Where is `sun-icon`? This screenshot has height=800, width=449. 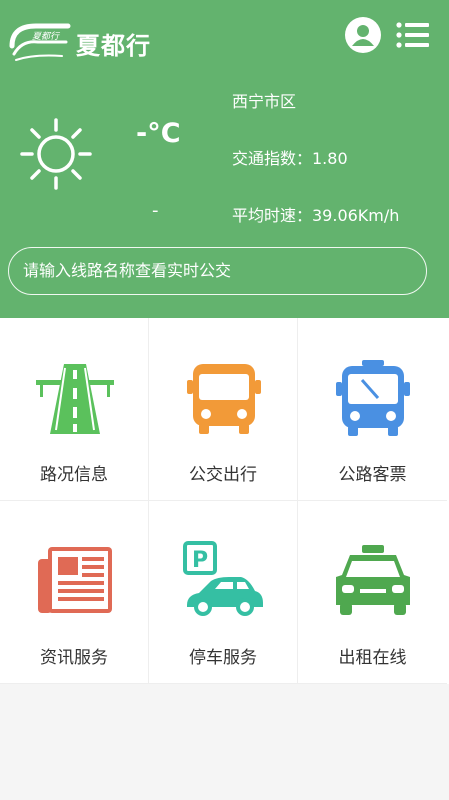
sun-icon is located at coordinates (56, 154).